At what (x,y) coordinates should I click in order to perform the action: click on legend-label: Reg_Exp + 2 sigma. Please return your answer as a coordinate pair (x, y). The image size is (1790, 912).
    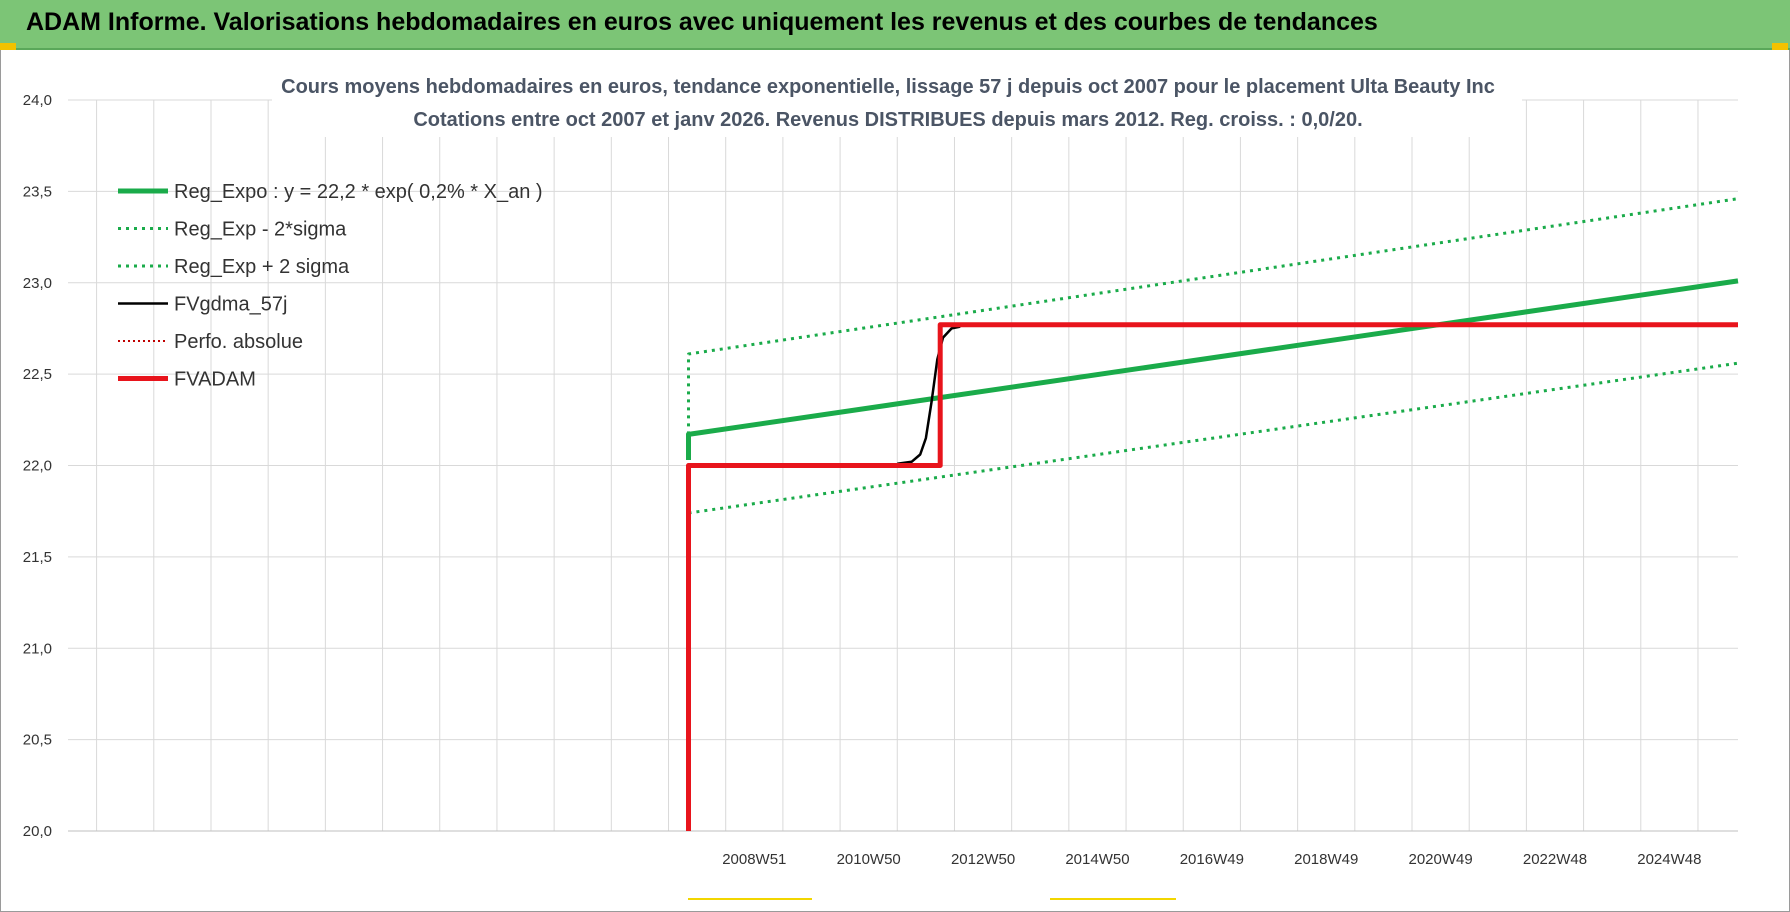
    Looking at the image, I should click on (262, 267).